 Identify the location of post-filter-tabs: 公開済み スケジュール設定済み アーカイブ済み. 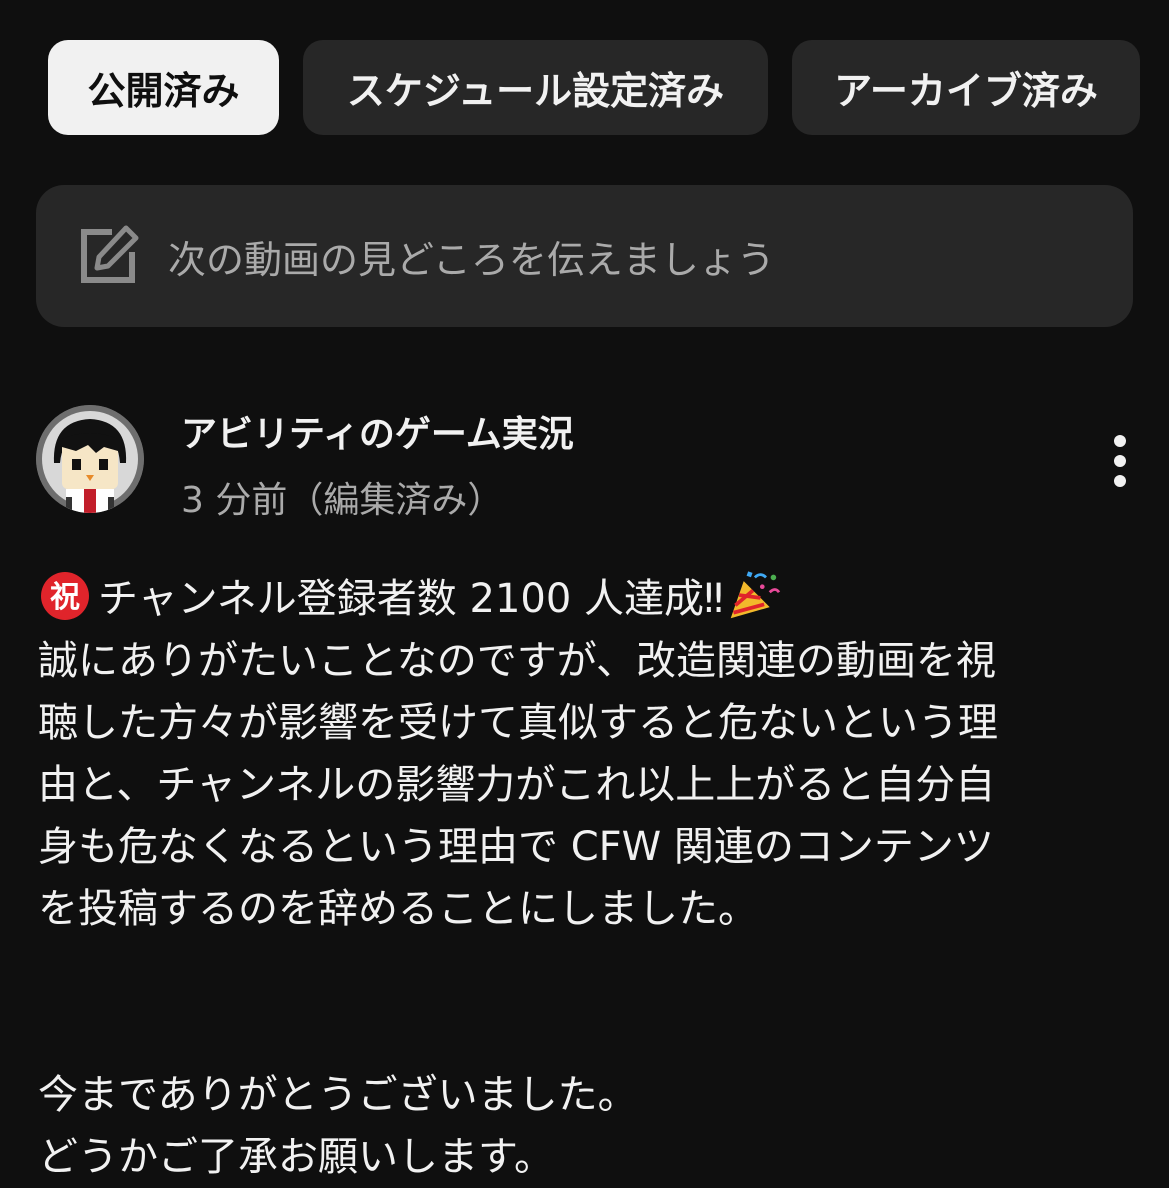
(594, 87).